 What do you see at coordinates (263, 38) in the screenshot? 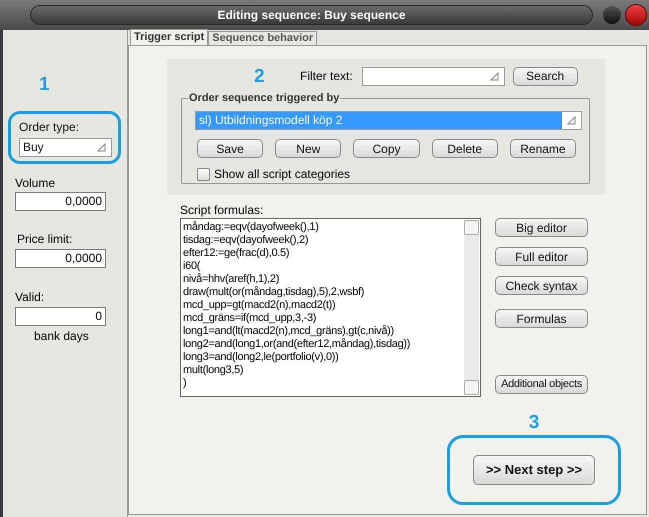
I see `tab: Sequence behavior` at bounding box center [263, 38].